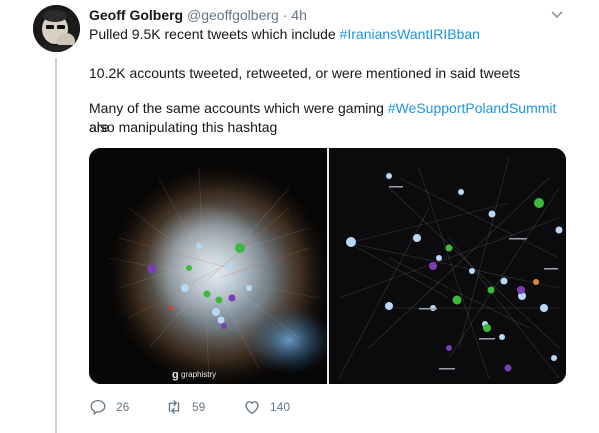 The width and height of the screenshot is (599, 433). Describe the element at coordinates (185, 407) in the screenshot. I see `retweet-action: 59` at that location.